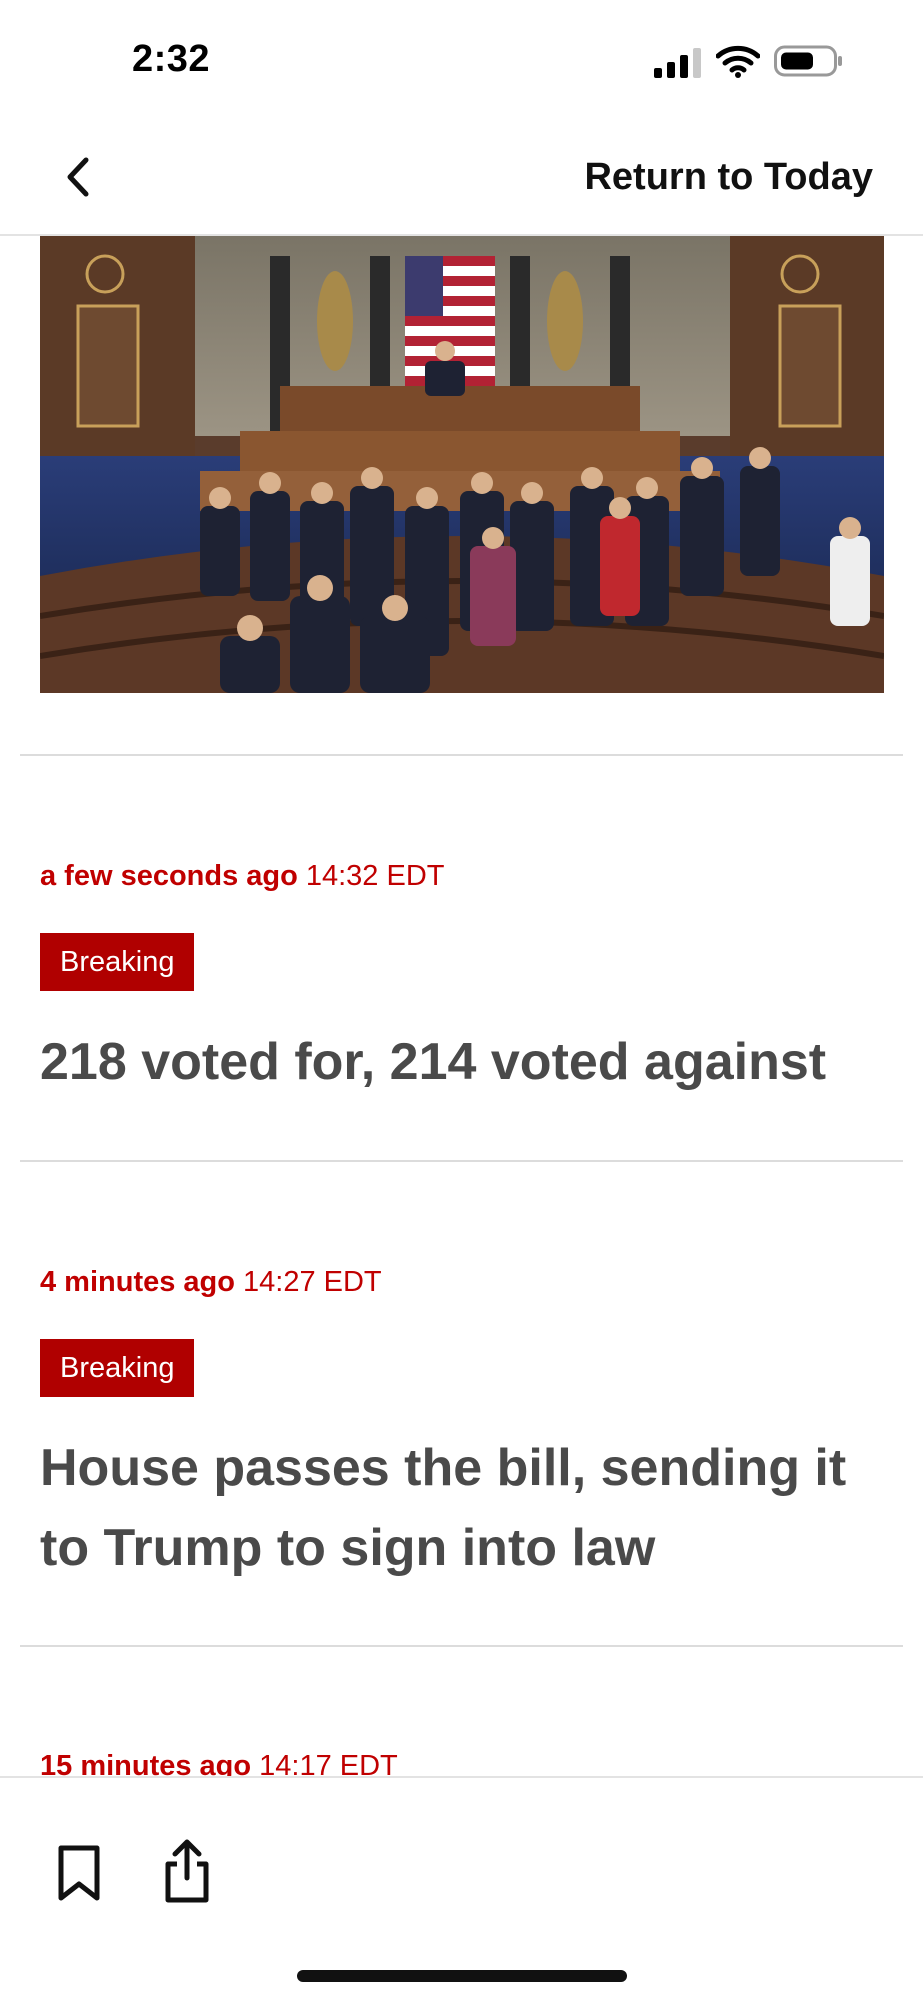  What do you see at coordinates (375, 876) in the screenshot?
I see `clock-time: 14:32 EDT` at bounding box center [375, 876].